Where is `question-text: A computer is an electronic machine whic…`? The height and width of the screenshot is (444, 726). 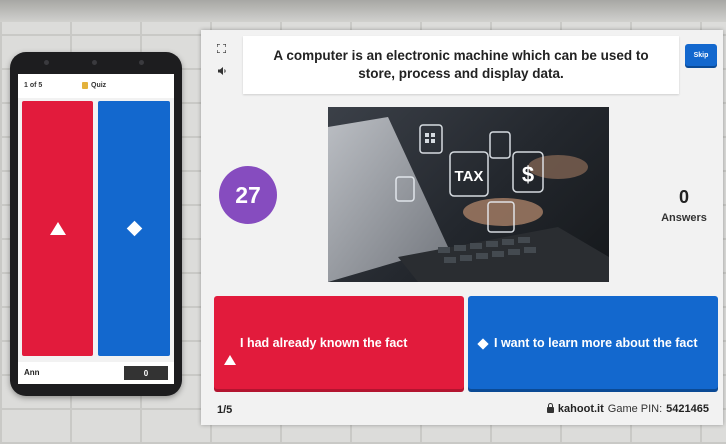
question-text: A computer is an electronic machine whic… is located at coordinates (461, 65).